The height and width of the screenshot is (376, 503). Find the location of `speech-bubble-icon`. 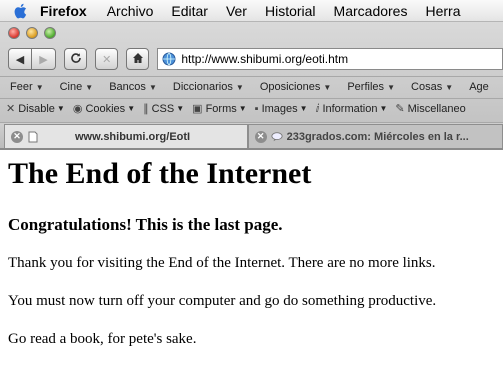

speech-bubble-icon is located at coordinates (277, 137).